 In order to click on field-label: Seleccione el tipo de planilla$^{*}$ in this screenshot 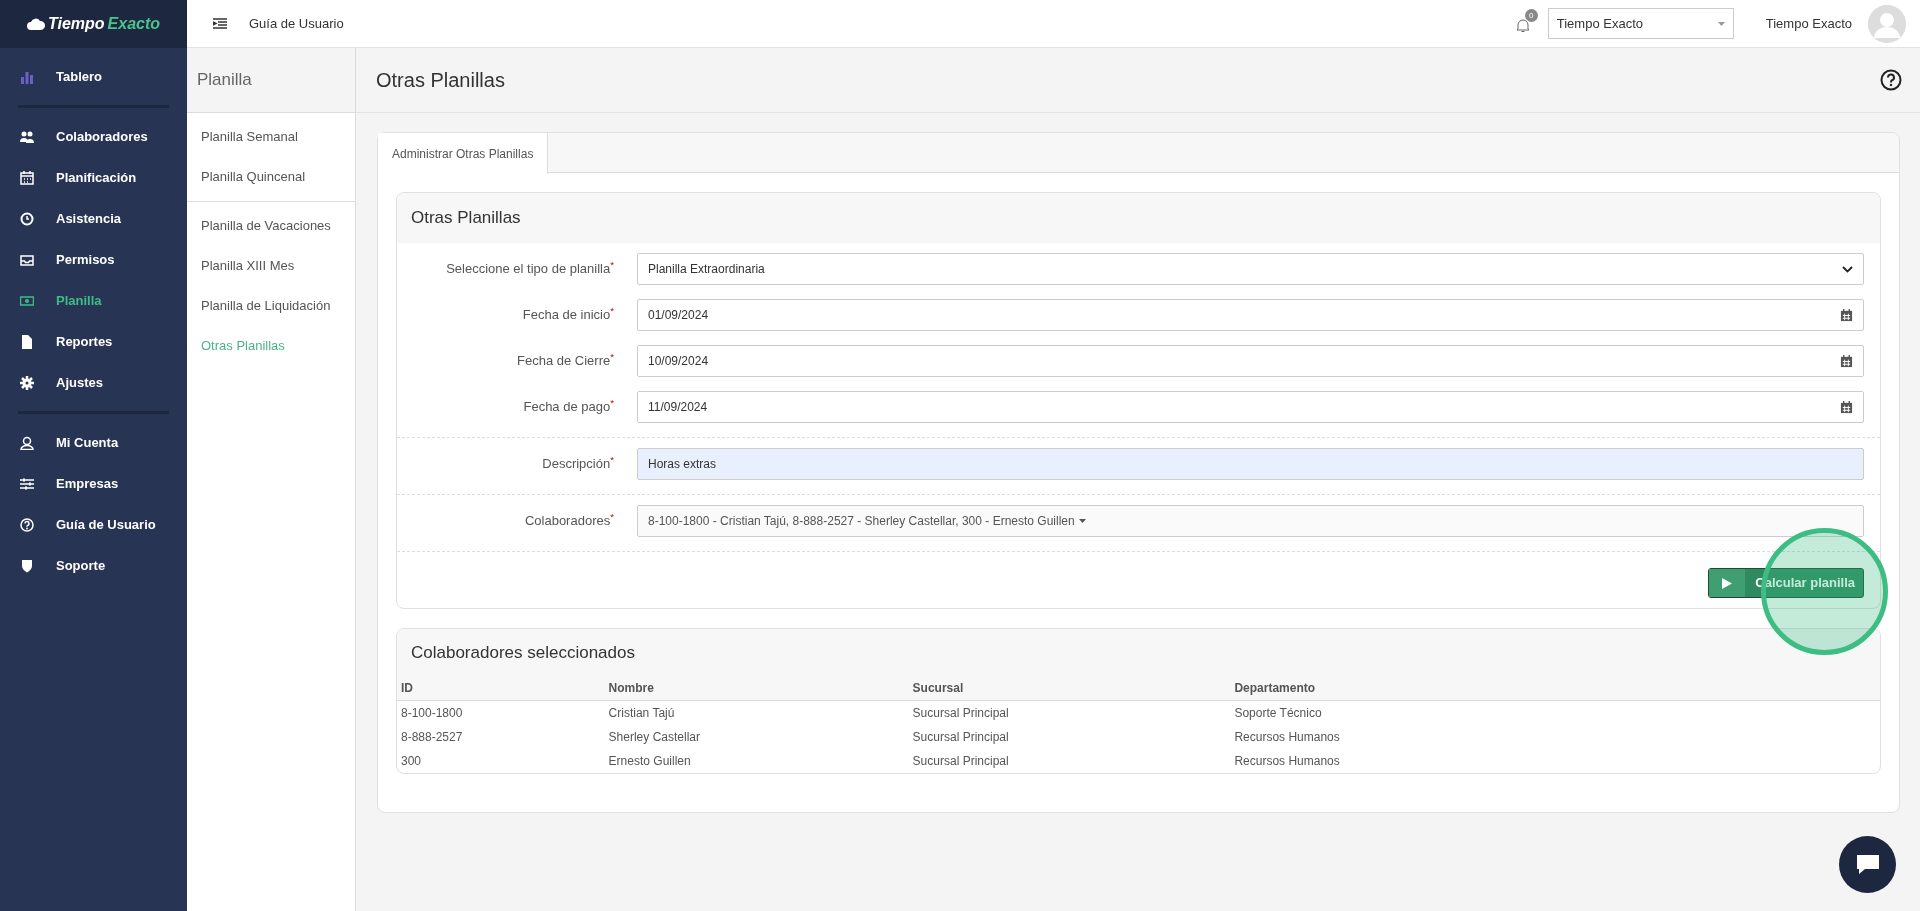, I will do `click(530, 269)`.